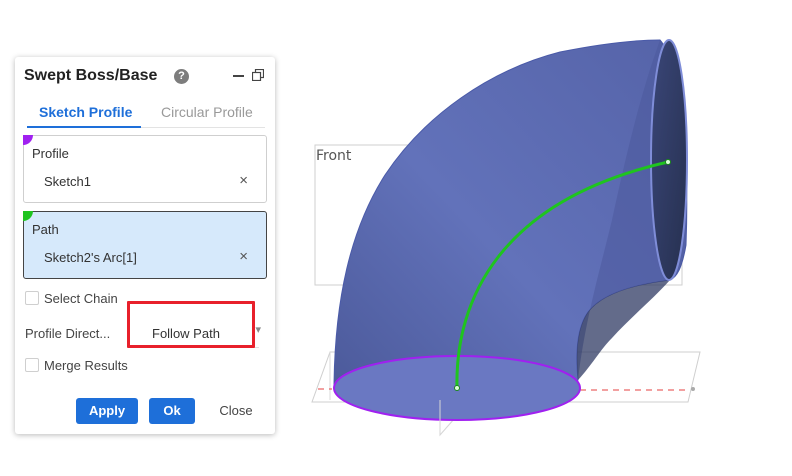  What do you see at coordinates (85, 112) in the screenshot?
I see `tab-sketch-profile: Sketch Profile` at bounding box center [85, 112].